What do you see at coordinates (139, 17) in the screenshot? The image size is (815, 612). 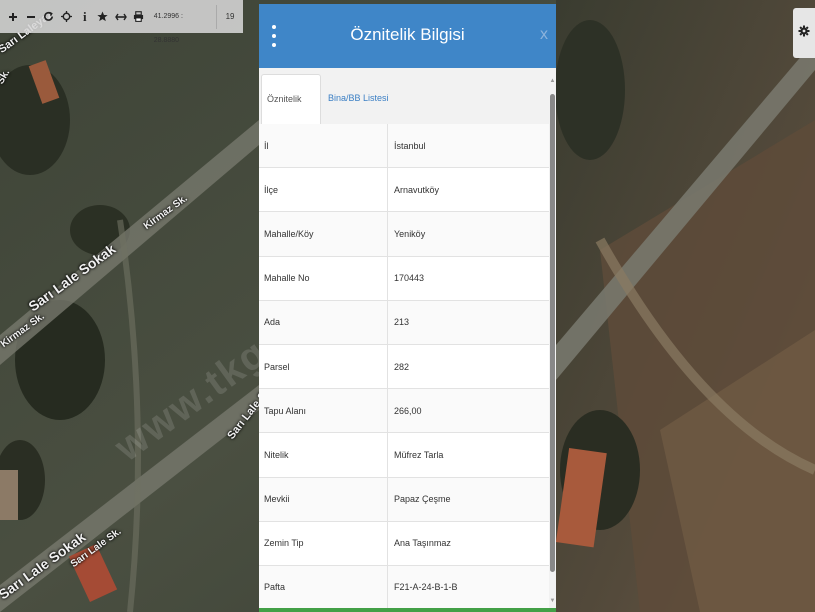 I see `print-icon` at bounding box center [139, 17].